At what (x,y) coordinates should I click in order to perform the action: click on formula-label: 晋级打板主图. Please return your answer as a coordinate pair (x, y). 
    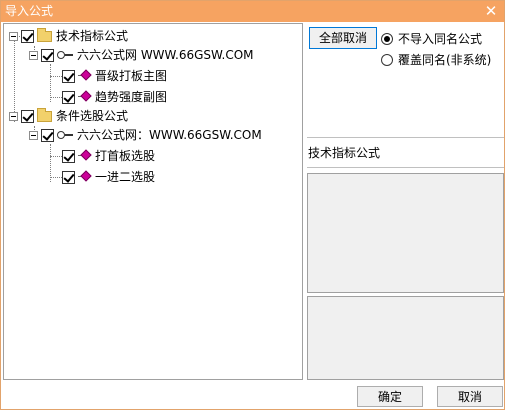
    Looking at the image, I should click on (131, 76).